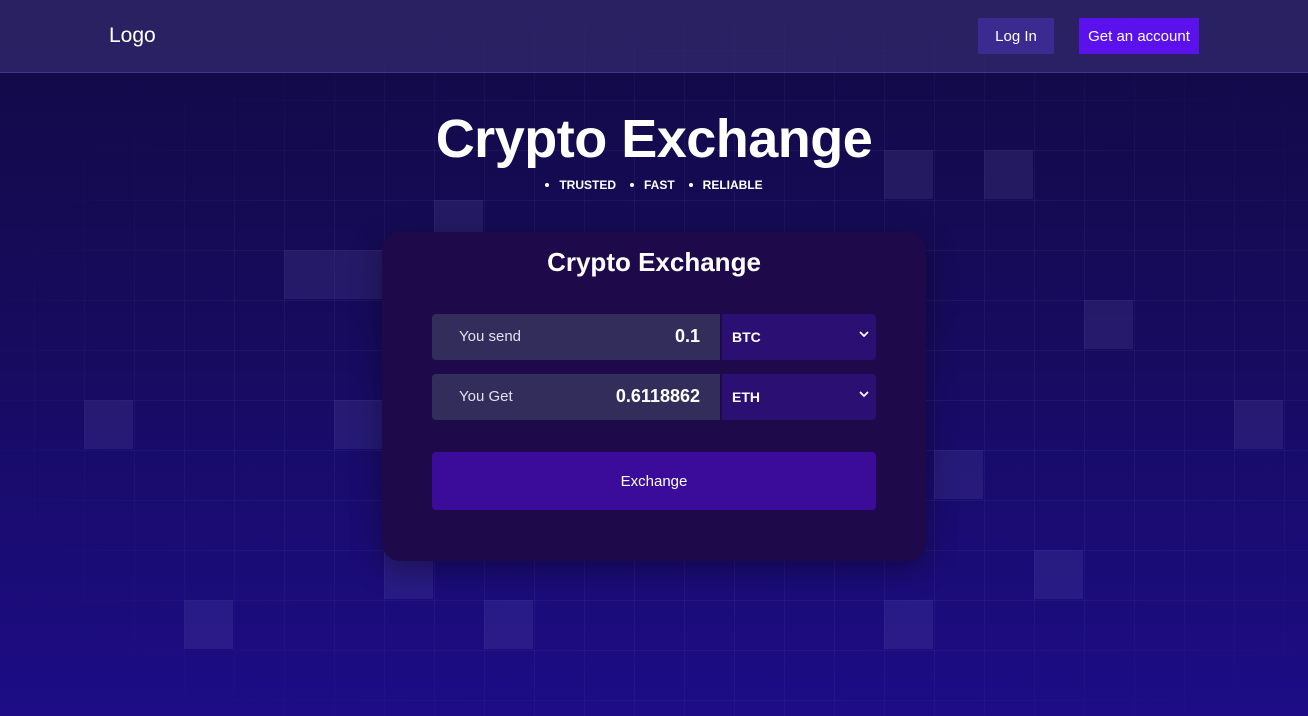  I want to click on hero-taglines: TRUSTED FAST RELIABLE, so click(654, 185).